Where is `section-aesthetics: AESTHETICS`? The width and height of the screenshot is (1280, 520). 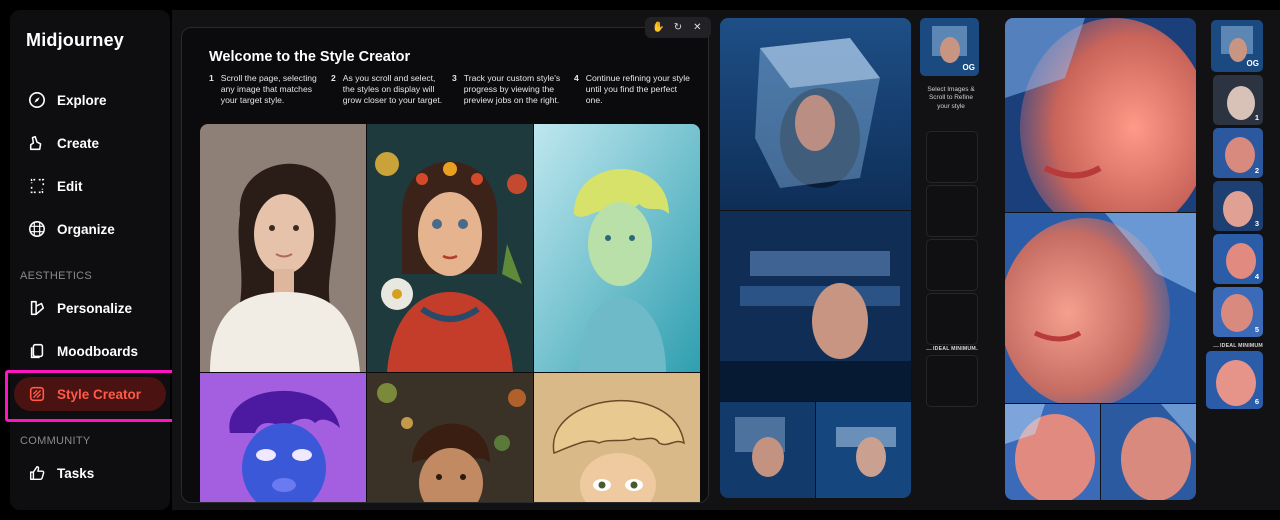
section-aesthetics: AESTHETICS is located at coordinates (56, 276).